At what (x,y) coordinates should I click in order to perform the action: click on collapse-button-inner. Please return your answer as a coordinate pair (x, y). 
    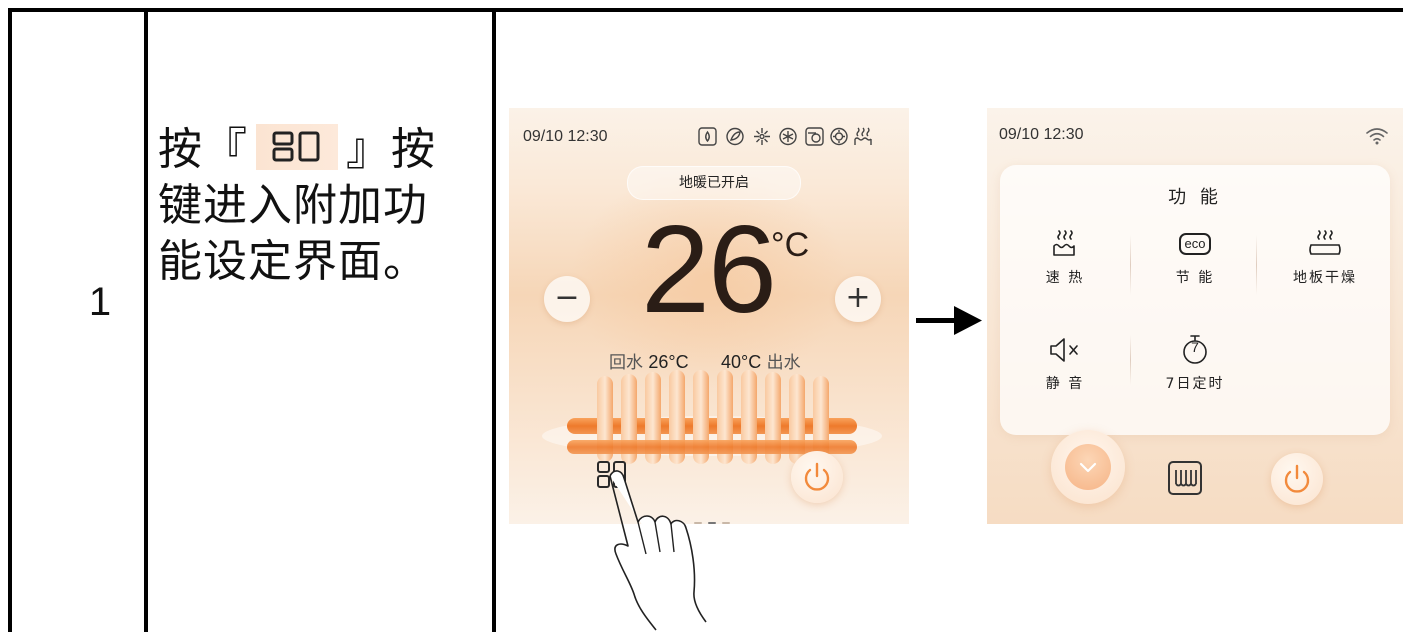
    Looking at the image, I should click on (1088, 467).